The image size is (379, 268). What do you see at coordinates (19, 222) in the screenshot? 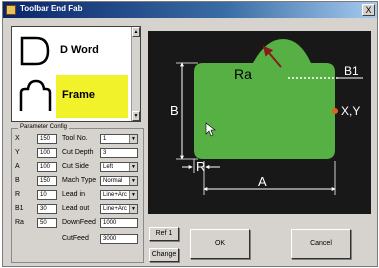
I see `param-label-ra: Ra` at bounding box center [19, 222].